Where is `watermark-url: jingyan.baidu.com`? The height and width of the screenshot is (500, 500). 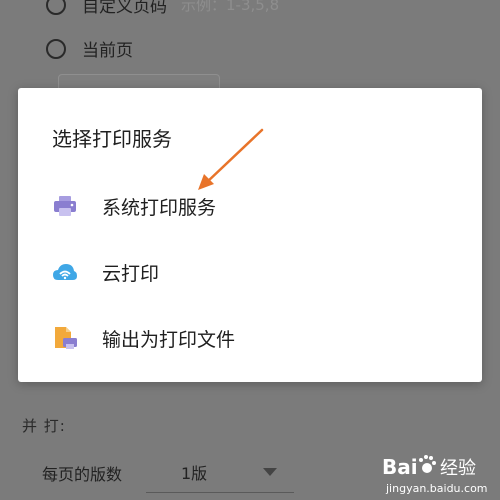
watermark-url: jingyan.baidu.com is located at coordinates (436, 488).